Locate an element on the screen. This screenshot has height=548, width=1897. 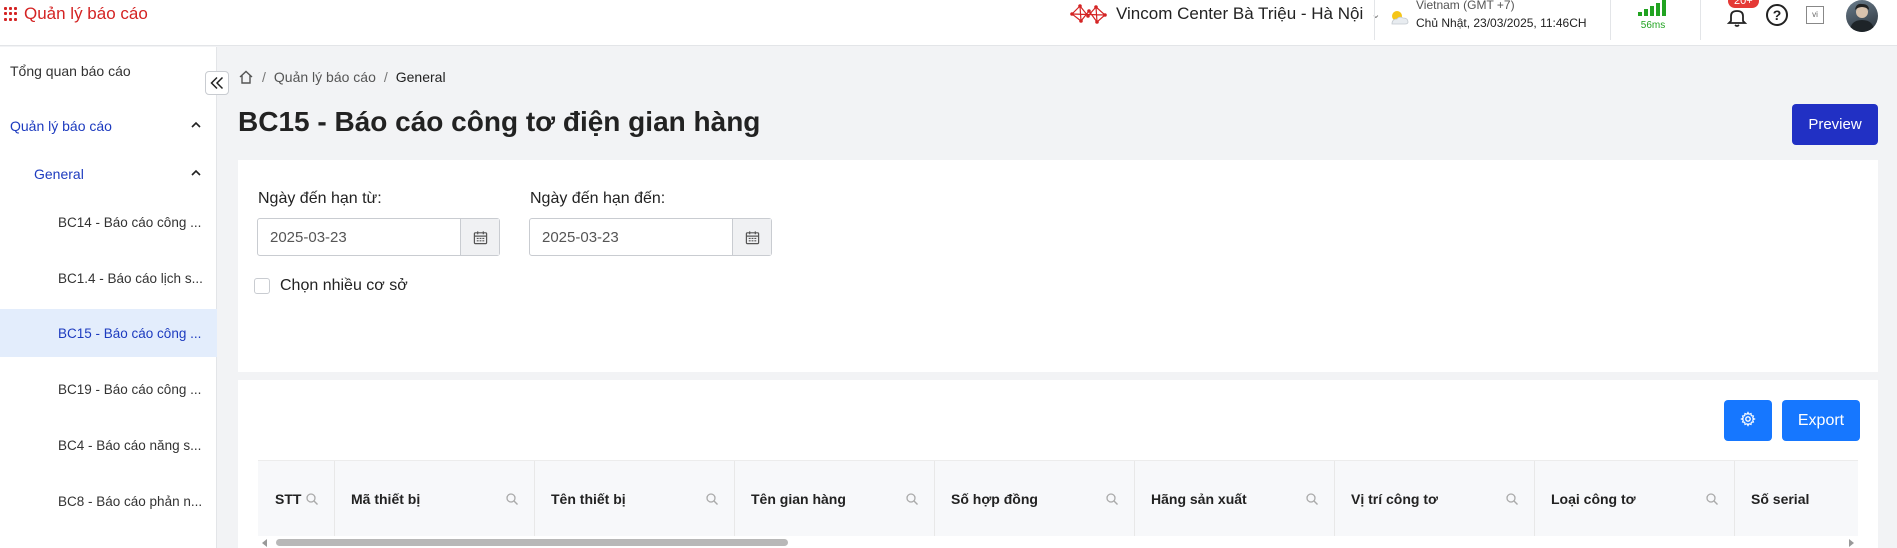
from-date-label: Ngày đến hạn từ: is located at coordinates (320, 198).